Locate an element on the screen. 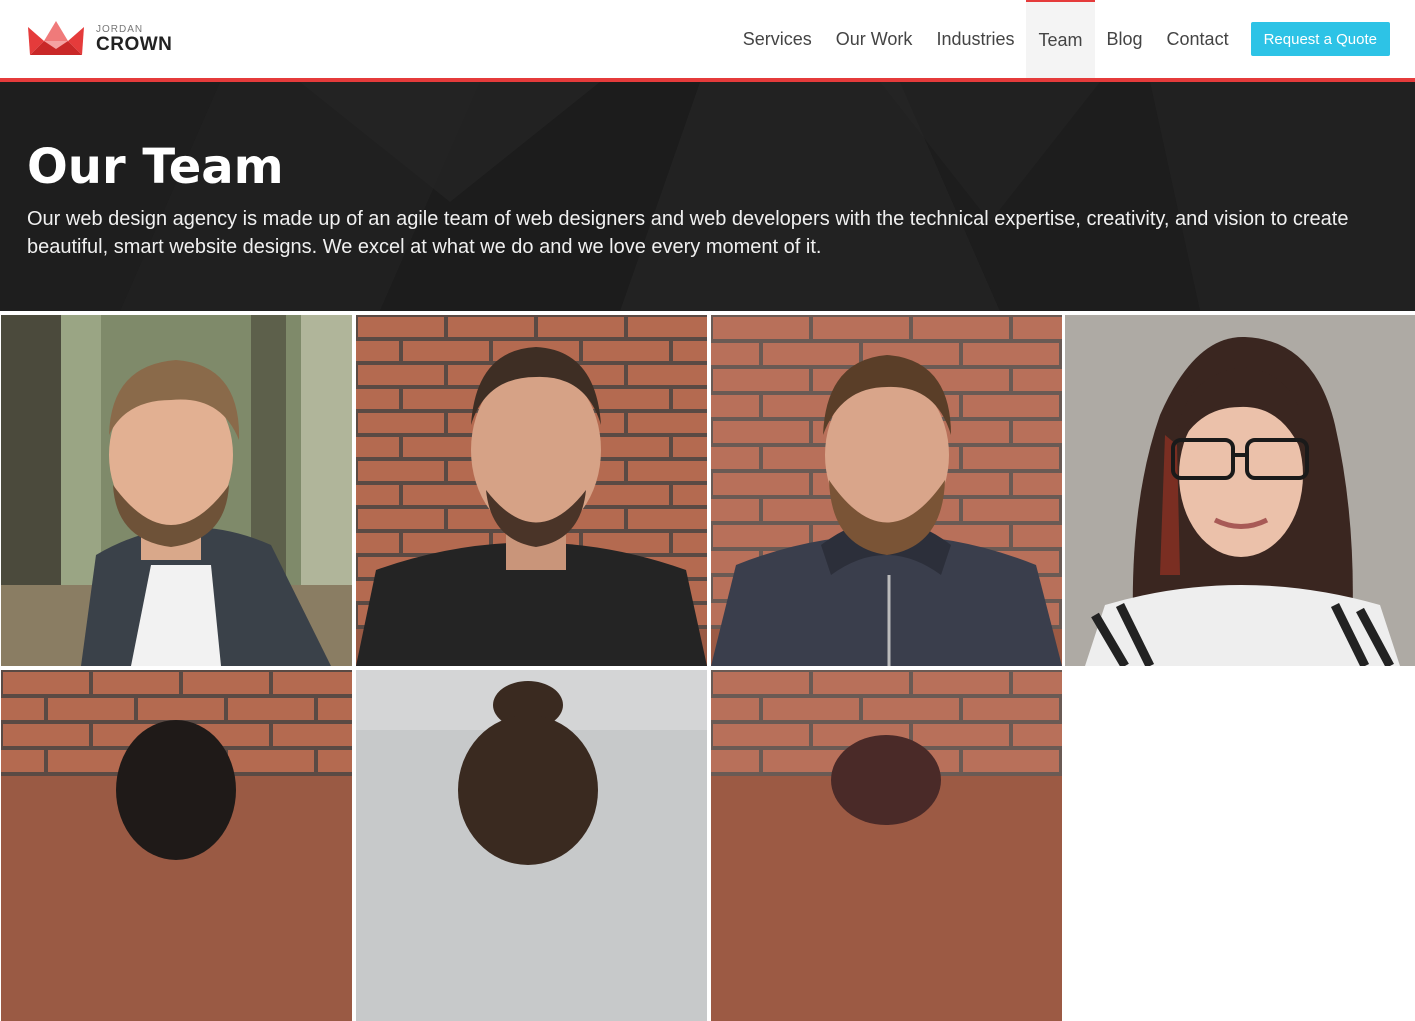 The image size is (1415, 1021). nav-item-services: Services is located at coordinates (777, 39).